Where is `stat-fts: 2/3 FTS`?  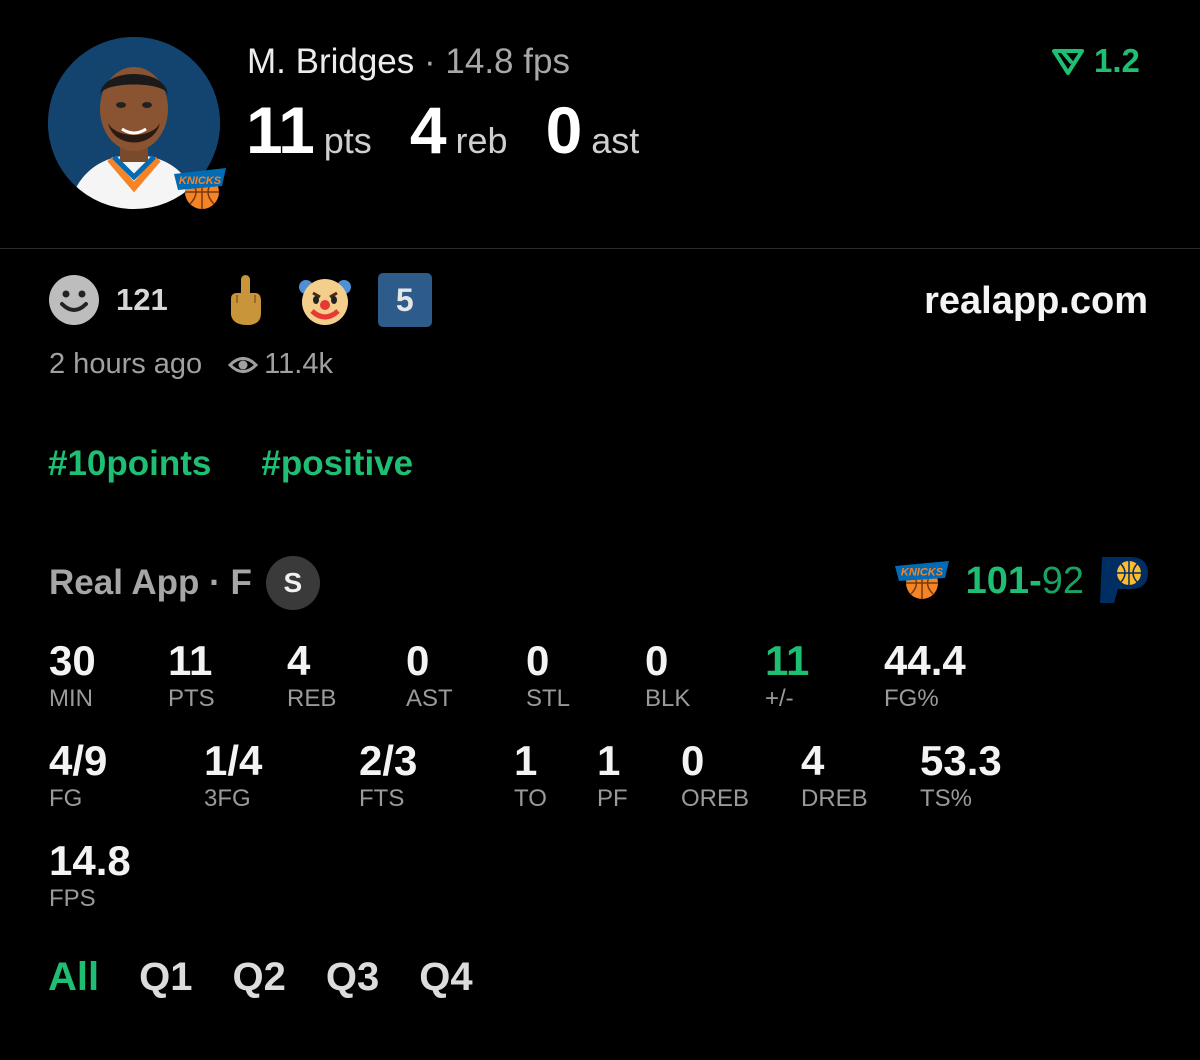 stat-fts: 2/3 FTS is located at coordinates (388, 776).